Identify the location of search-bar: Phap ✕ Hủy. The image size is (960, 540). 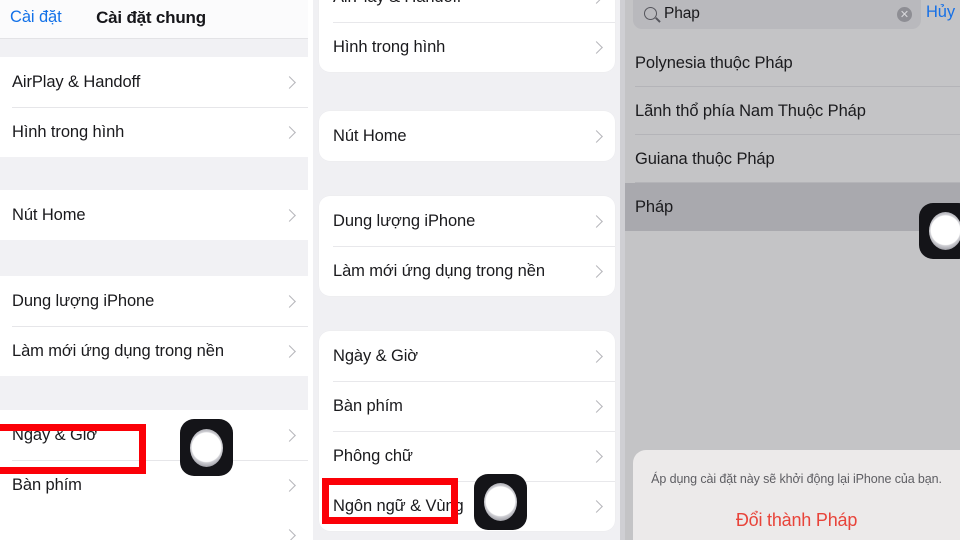
(792, 14).